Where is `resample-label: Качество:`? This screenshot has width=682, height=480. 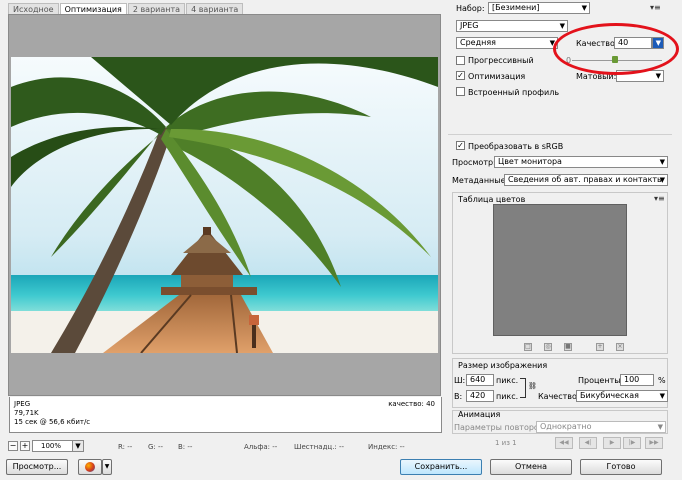 resample-label: Качество: is located at coordinates (559, 396).